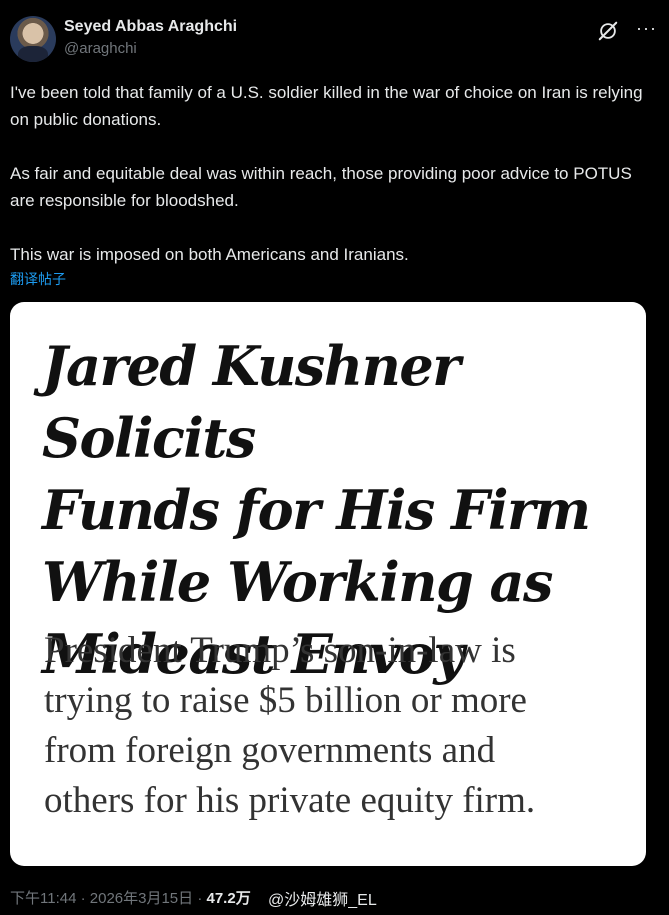 The width and height of the screenshot is (669, 915). Describe the element at coordinates (33, 39) in the screenshot. I see `avatar` at that location.